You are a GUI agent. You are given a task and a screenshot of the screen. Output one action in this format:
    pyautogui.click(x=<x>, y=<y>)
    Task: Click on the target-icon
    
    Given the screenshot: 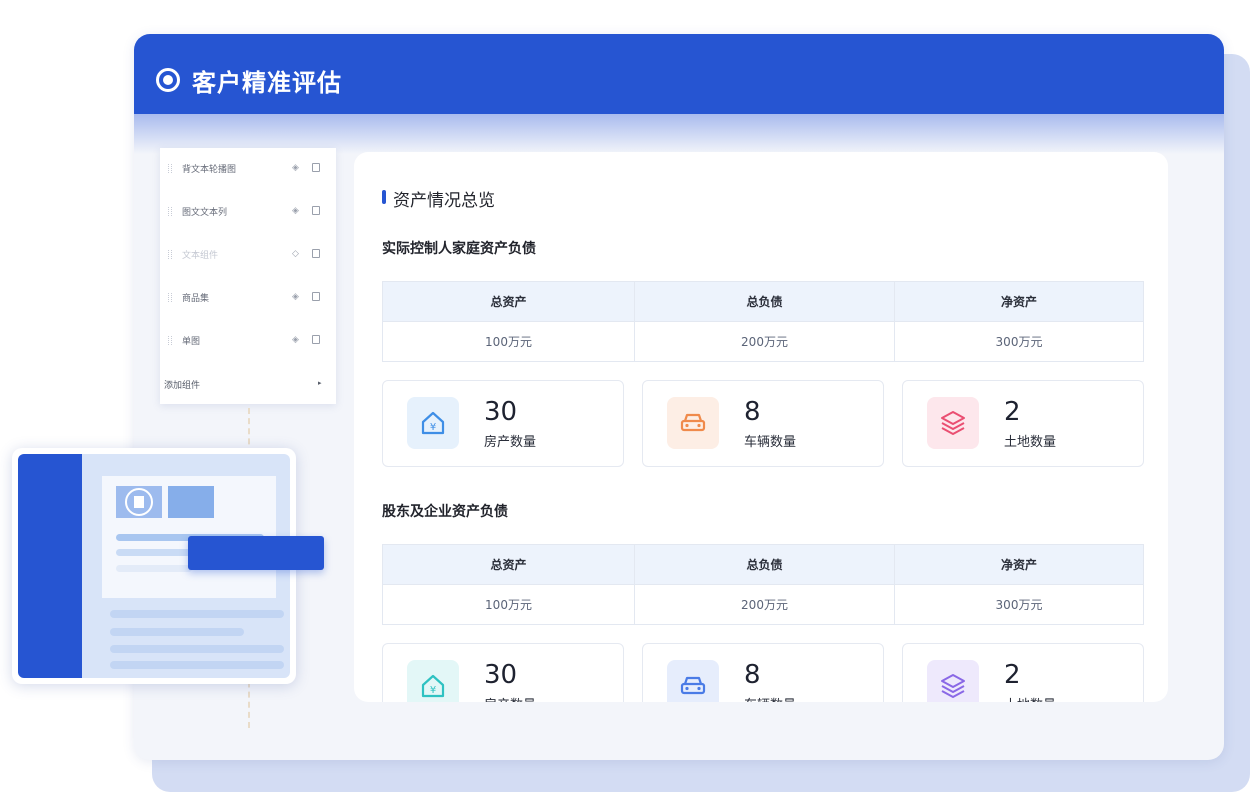 What is the action you would take?
    pyautogui.click(x=168, y=80)
    